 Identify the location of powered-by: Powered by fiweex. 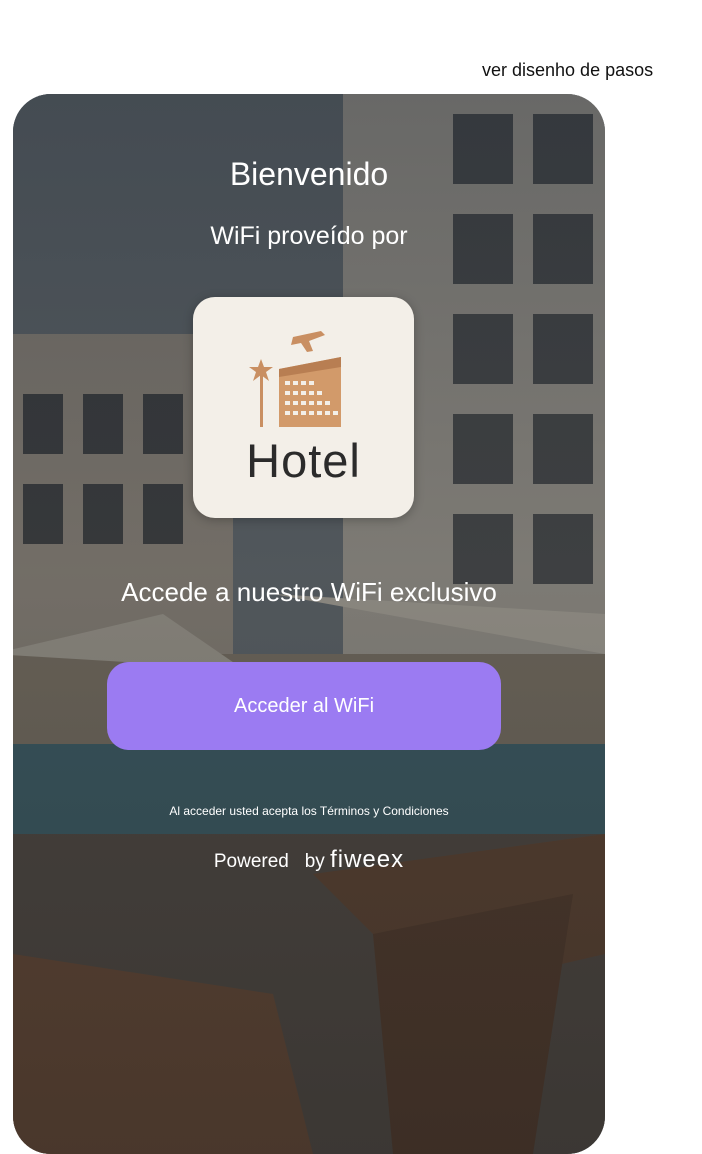
(309, 860).